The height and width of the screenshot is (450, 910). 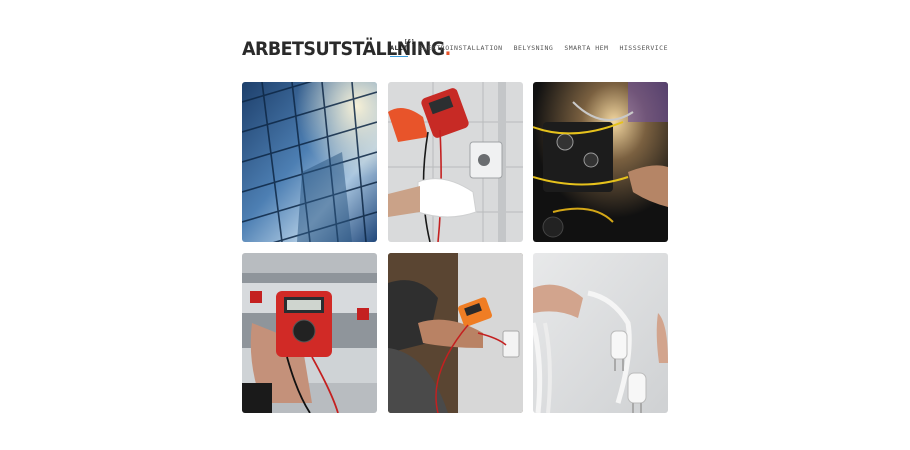 What do you see at coordinates (534, 50) in the screenshot?
I see `filter-belysning: BELYSNING` at bounding box center [534, 50].